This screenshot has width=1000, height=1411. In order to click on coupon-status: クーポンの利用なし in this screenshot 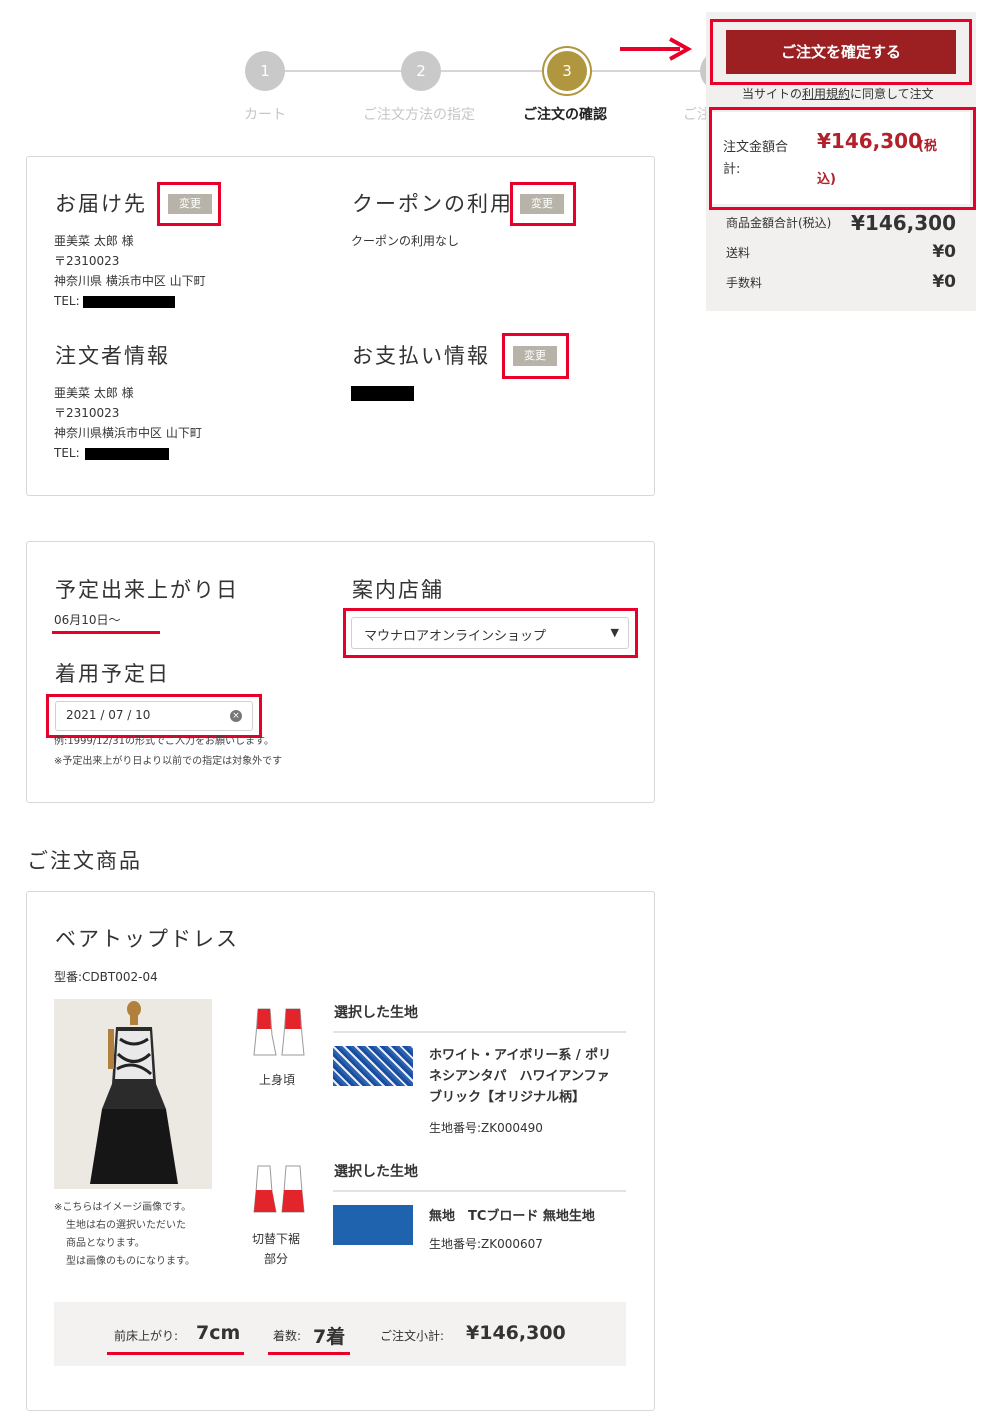, I will do `click(405, 241)`.